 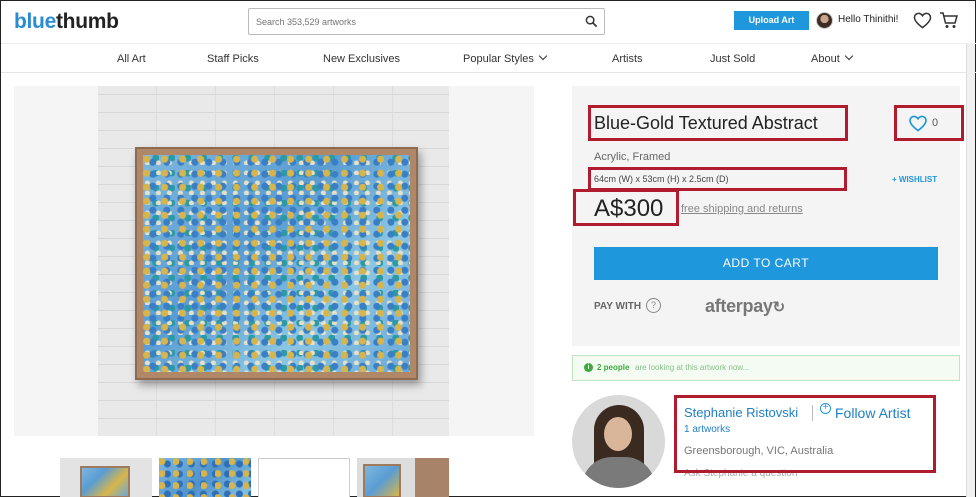 I want to click on artist-avatar, so click(x=618, y=441).